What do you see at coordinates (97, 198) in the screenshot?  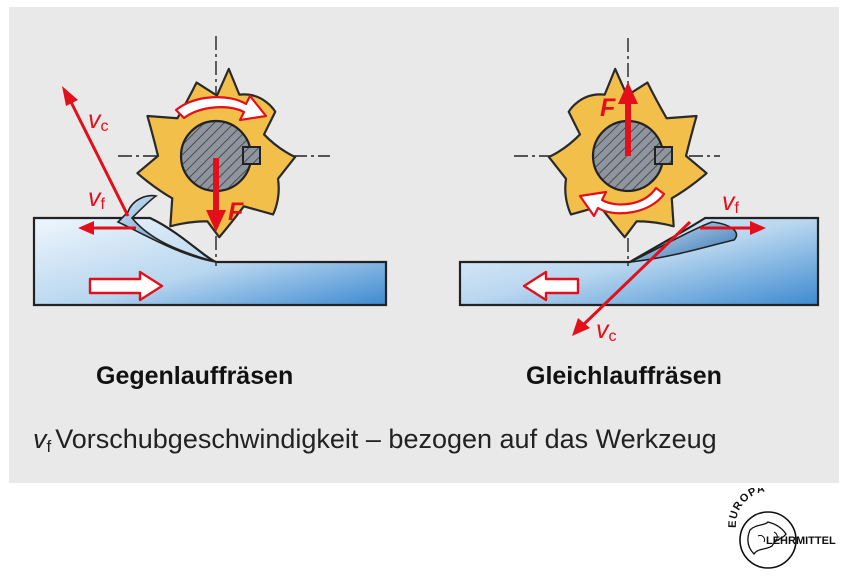 I see `left-vf-label: vf` at bounding box center [97, 198].